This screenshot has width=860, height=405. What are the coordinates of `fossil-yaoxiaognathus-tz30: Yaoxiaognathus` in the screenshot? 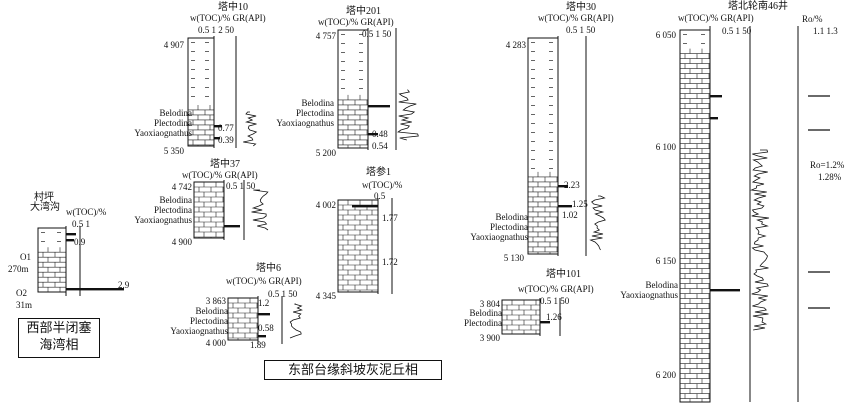 It's located at (499, 237).